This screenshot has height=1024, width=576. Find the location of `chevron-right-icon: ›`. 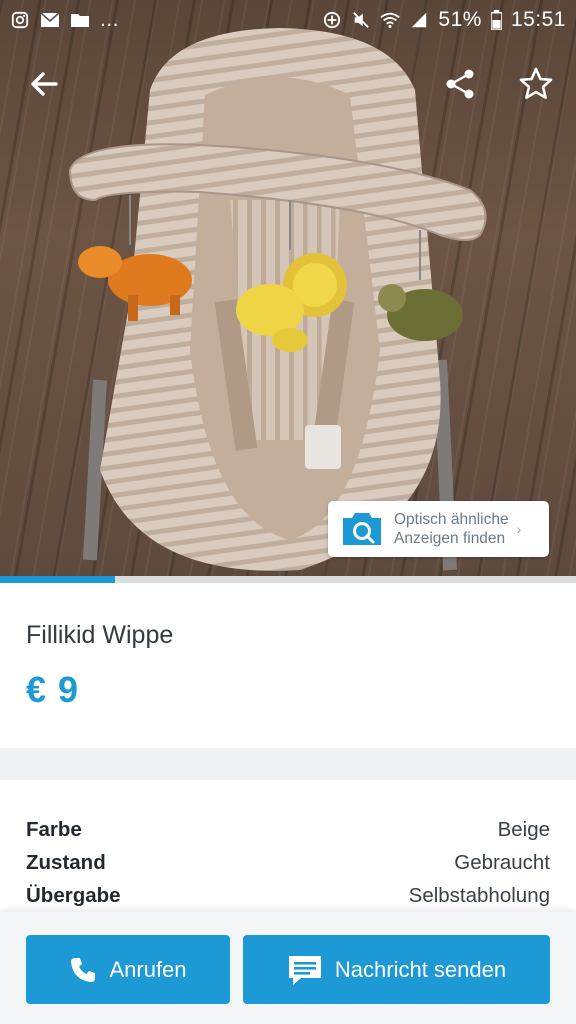

chevron-right-icon: › is located at coordinates (519, 529).